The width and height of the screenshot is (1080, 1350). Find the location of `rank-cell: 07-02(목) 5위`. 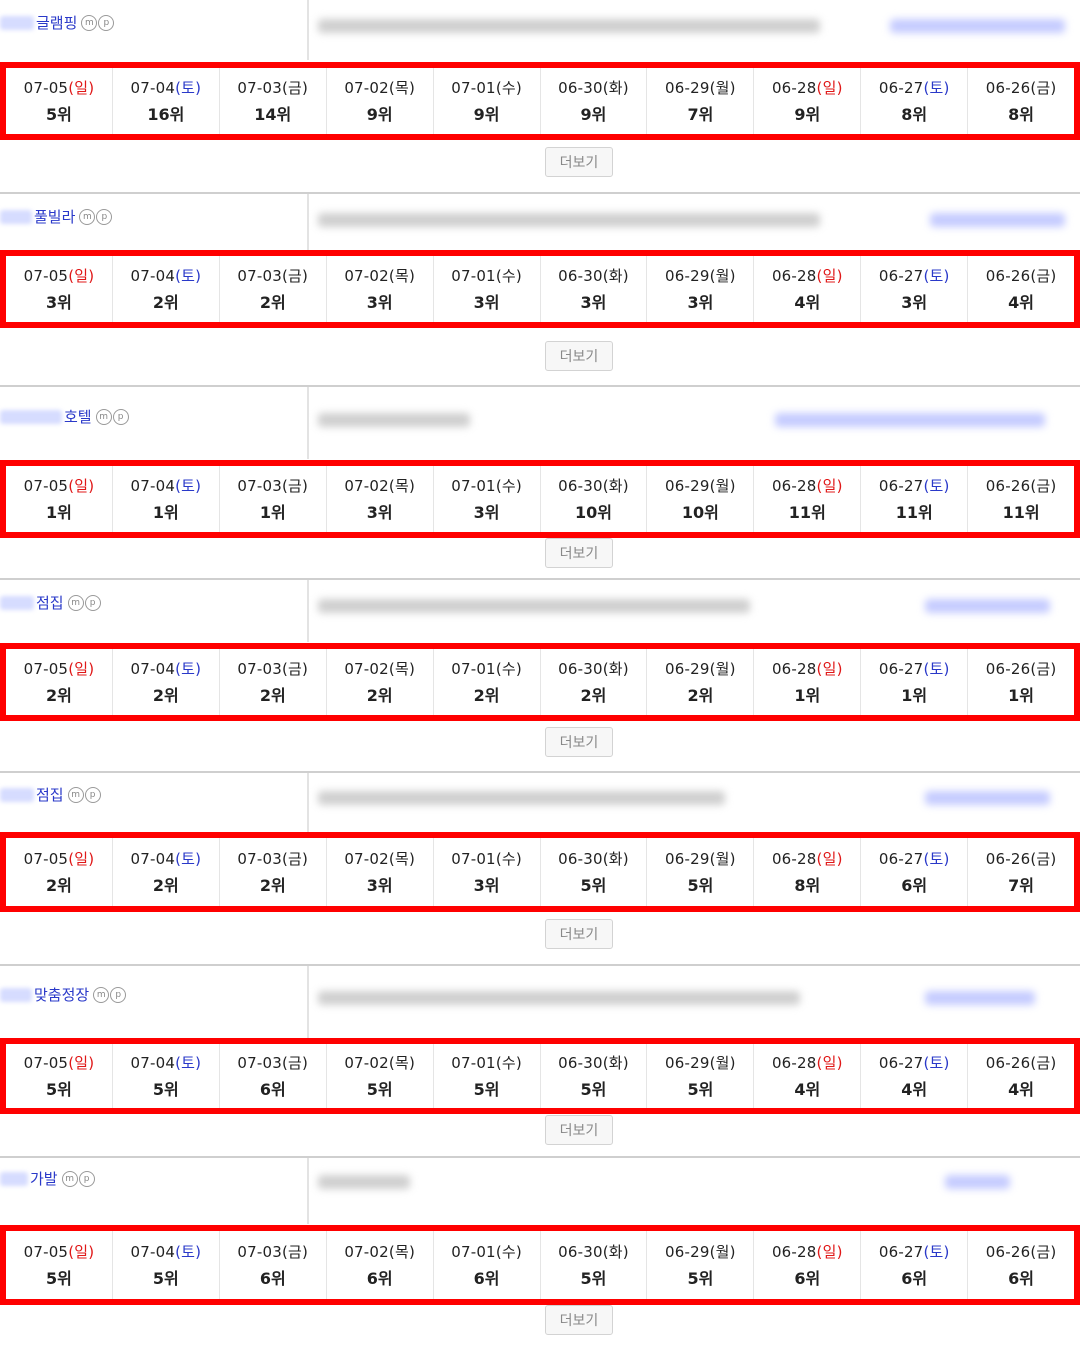

rank-cell: 07-02(목) 5위 is located at coordinates (380, 1076).